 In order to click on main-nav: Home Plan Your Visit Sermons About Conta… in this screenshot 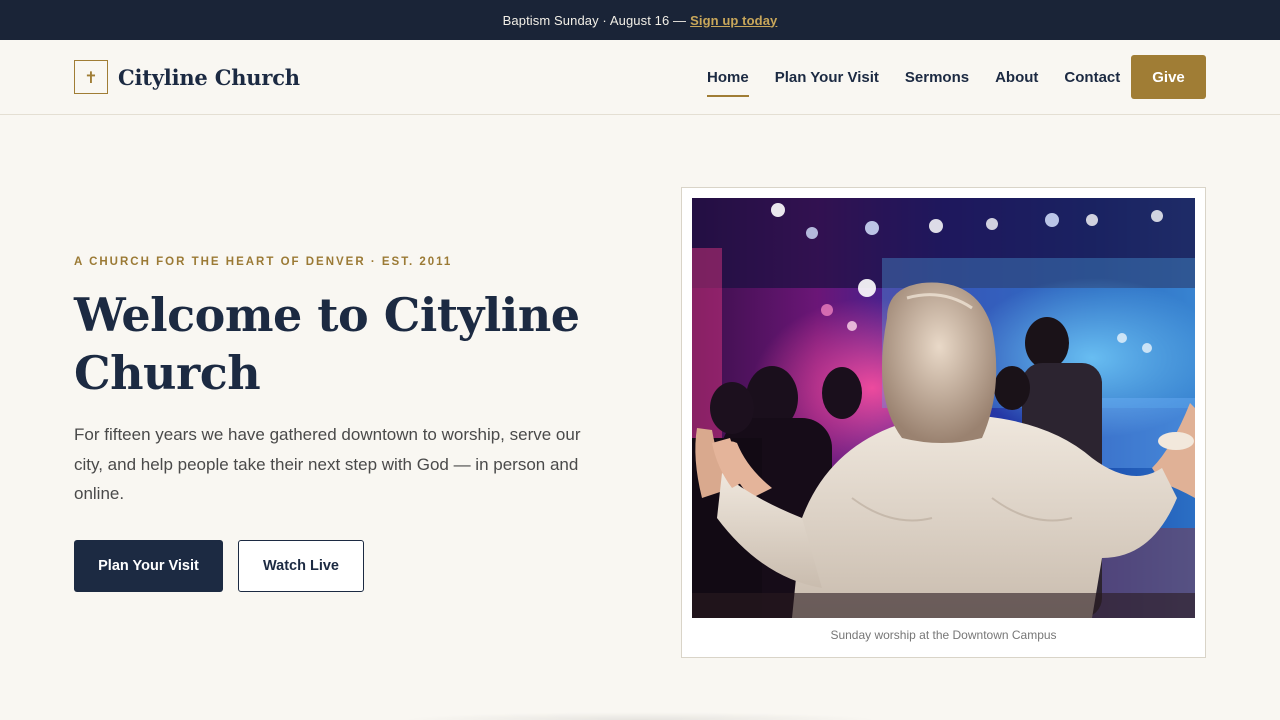, I will do `click(926, 77)`.